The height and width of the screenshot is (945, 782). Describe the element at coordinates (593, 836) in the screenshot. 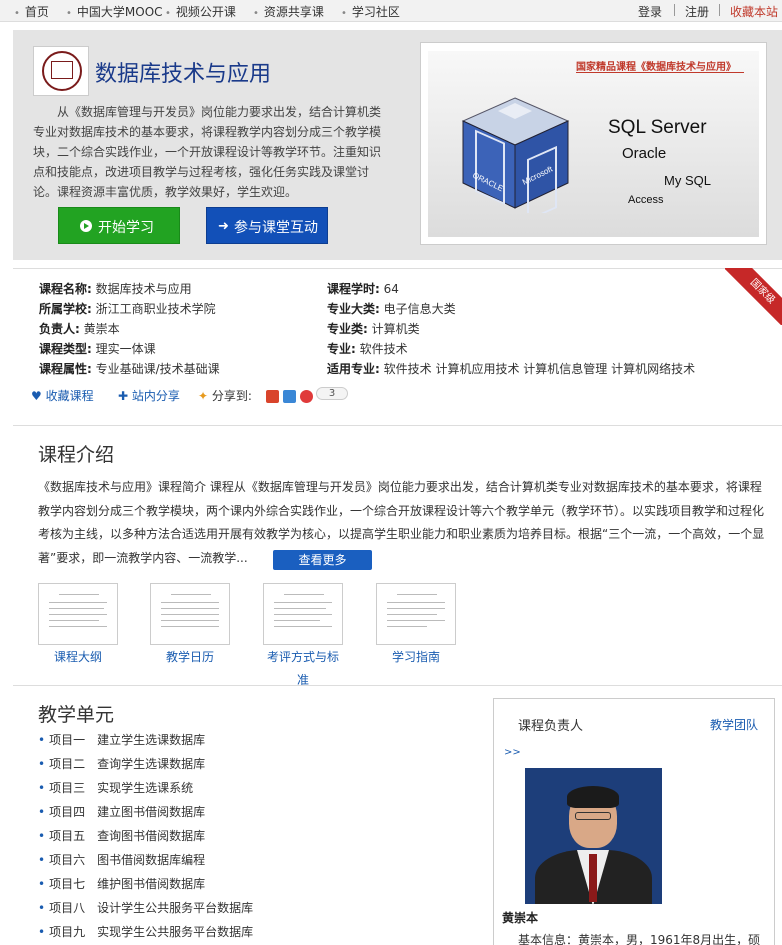

I see `leader-photo` at that location.